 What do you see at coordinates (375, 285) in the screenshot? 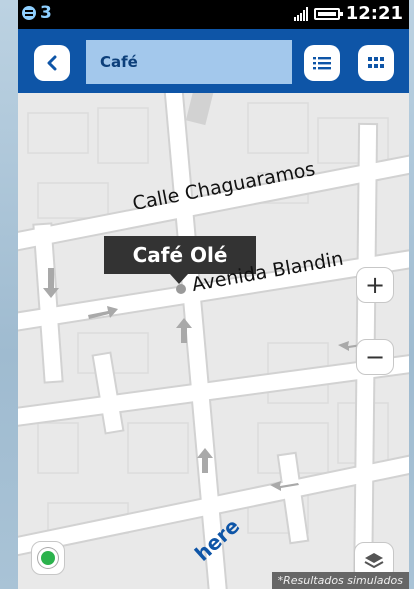
I see `zoom-in-button: +` at bounding box center [375, 285].